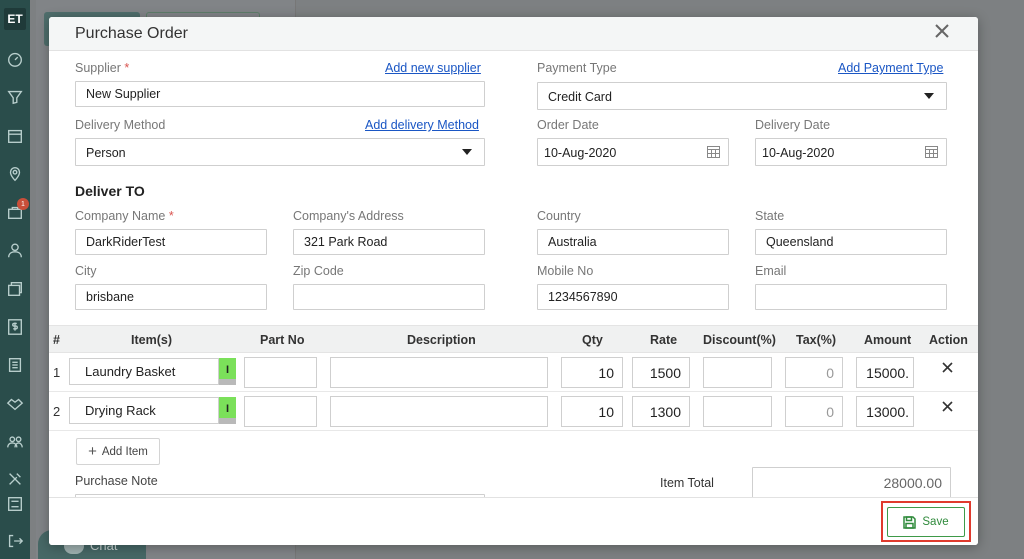 The image size is (1024, 559). I want to click on mobile-no-input: 1234567890, so click(633, 297).